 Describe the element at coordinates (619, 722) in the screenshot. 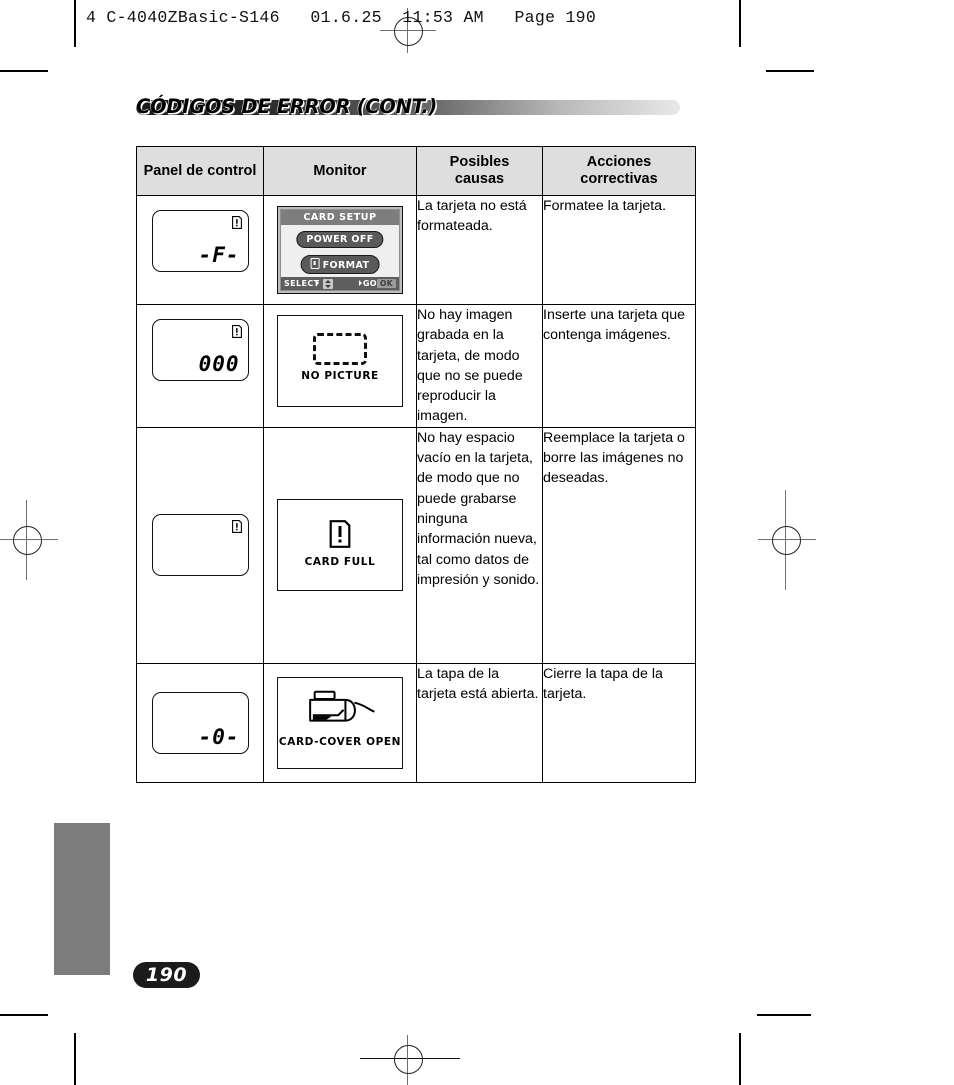

I see `action-cell: Cierre la tapa de la tarjeta.` at that location.